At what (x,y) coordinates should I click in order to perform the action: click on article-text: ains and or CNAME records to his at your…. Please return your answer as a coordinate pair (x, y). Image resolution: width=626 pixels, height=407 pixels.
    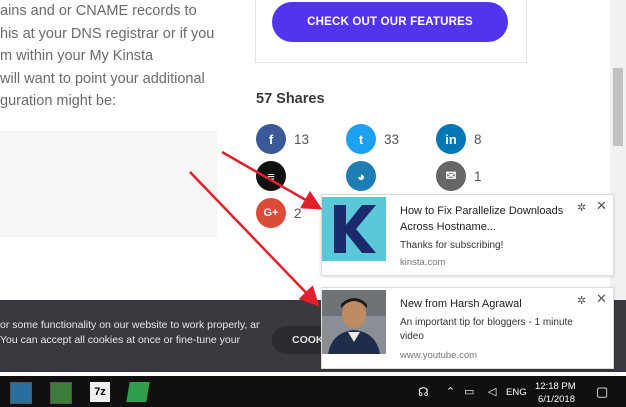
    Looking at the image, I should click on (122, 56).